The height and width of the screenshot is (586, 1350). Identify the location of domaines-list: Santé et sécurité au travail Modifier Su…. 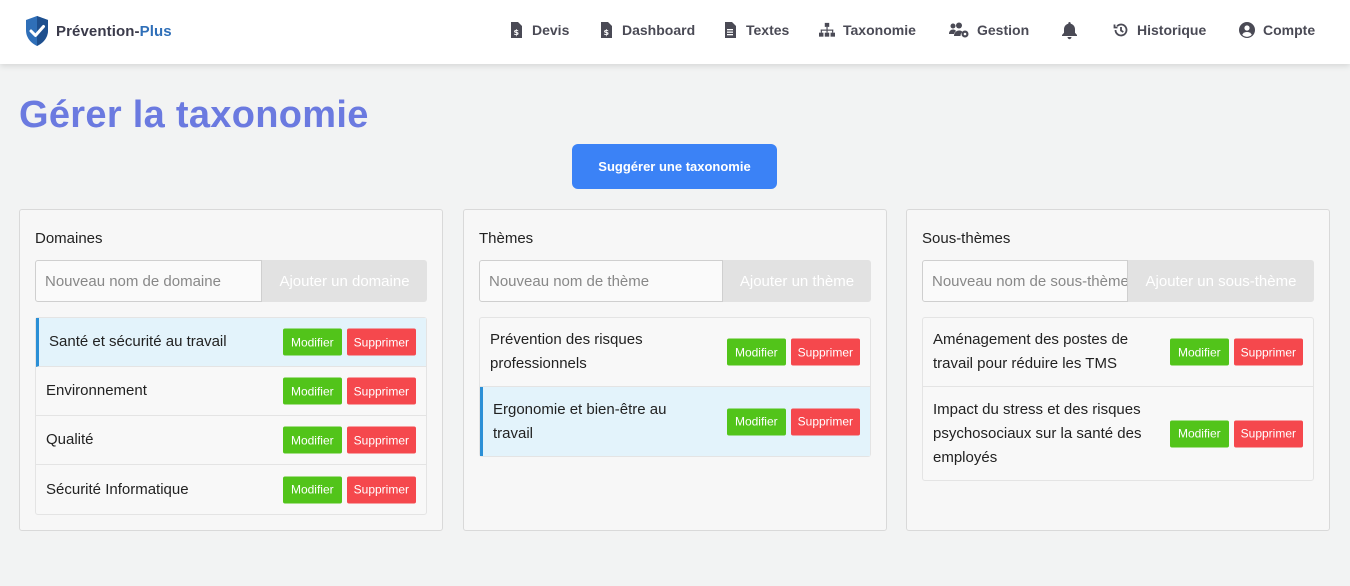
(231, 416).